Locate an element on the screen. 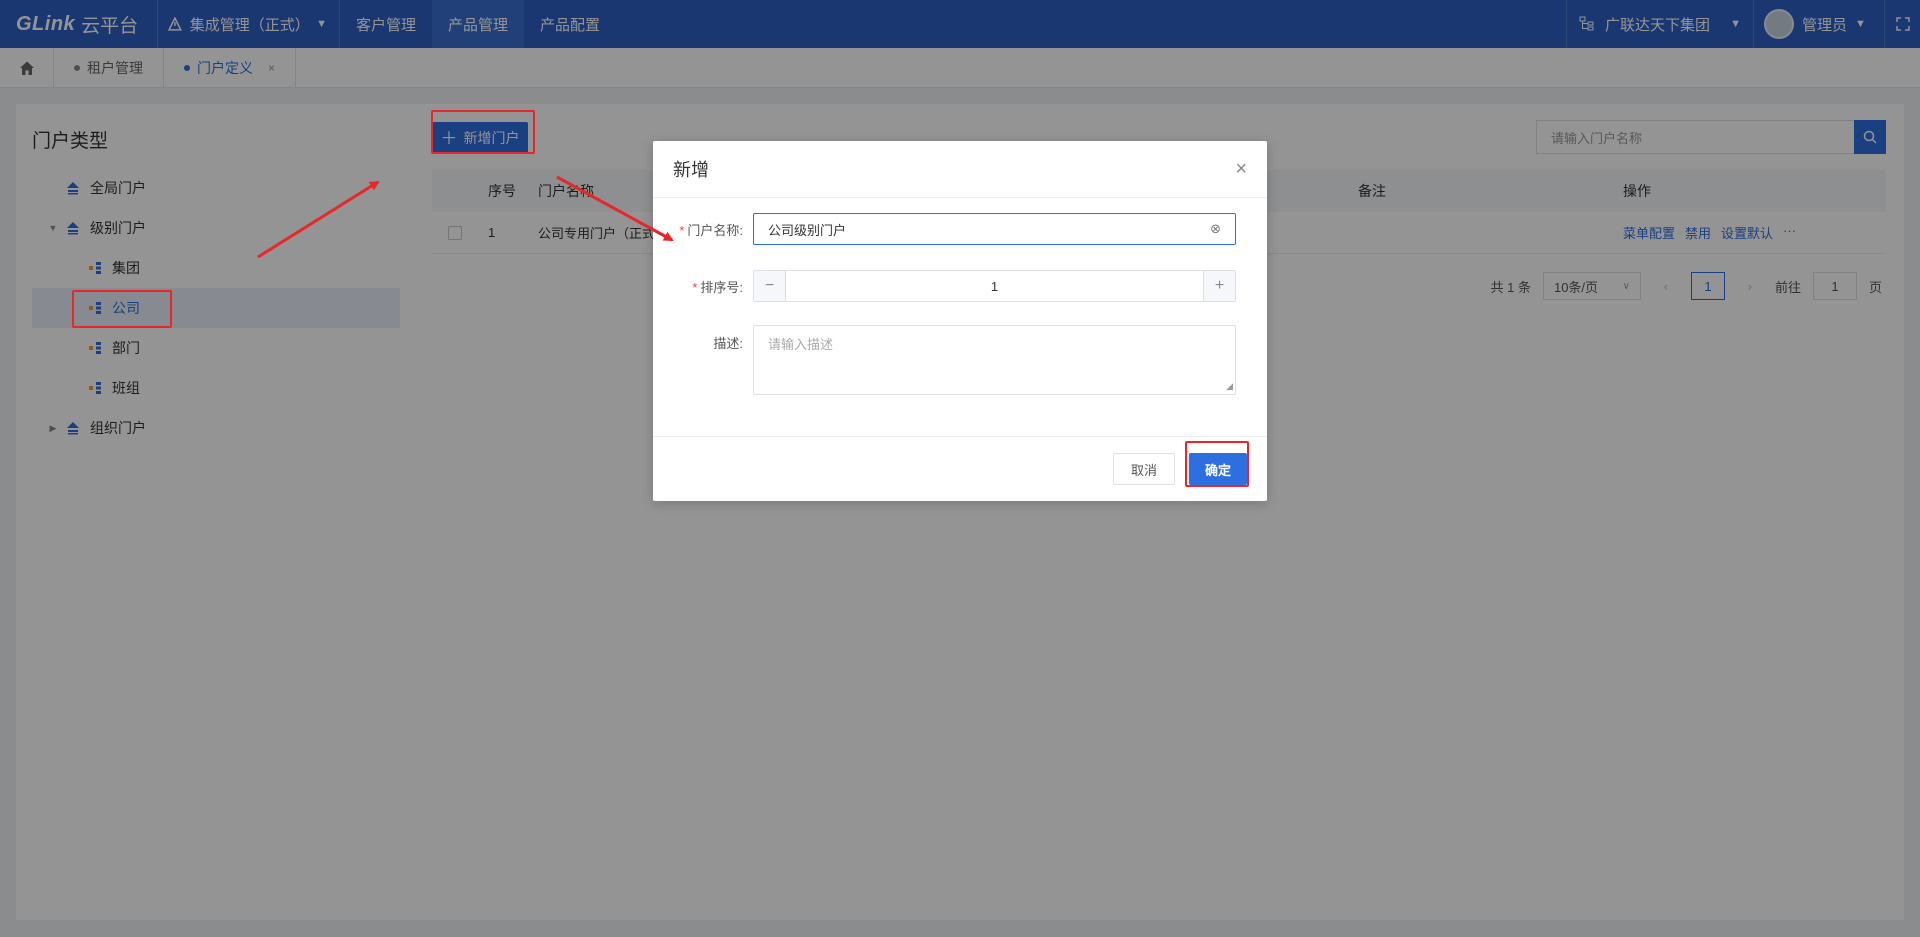 This screenshot has width=1920, height=937. resize-handle-icon: ◢ is located at coordinates (1229, 386).